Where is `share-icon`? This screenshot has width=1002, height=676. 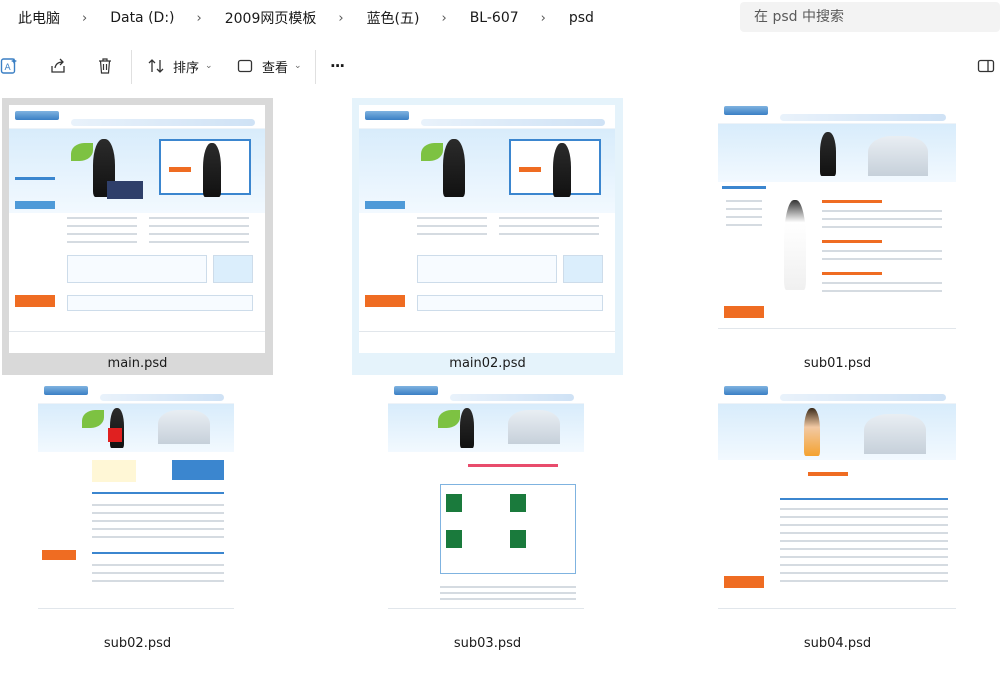
share-icon is located at coordinates (58, 65).